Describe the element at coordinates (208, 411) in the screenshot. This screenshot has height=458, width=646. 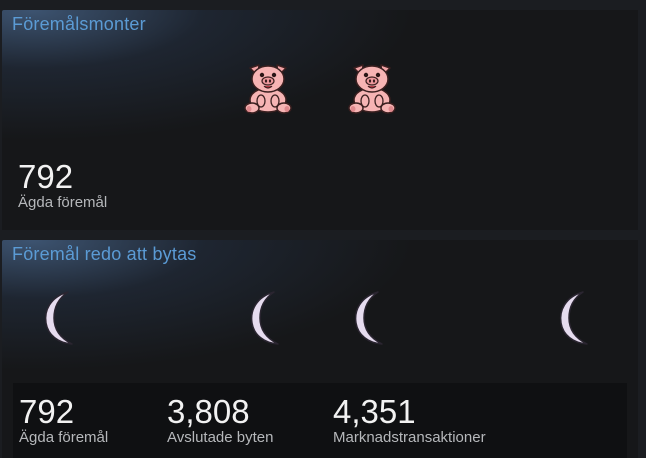
I see `completed-trades-value: 3,808` at that location.